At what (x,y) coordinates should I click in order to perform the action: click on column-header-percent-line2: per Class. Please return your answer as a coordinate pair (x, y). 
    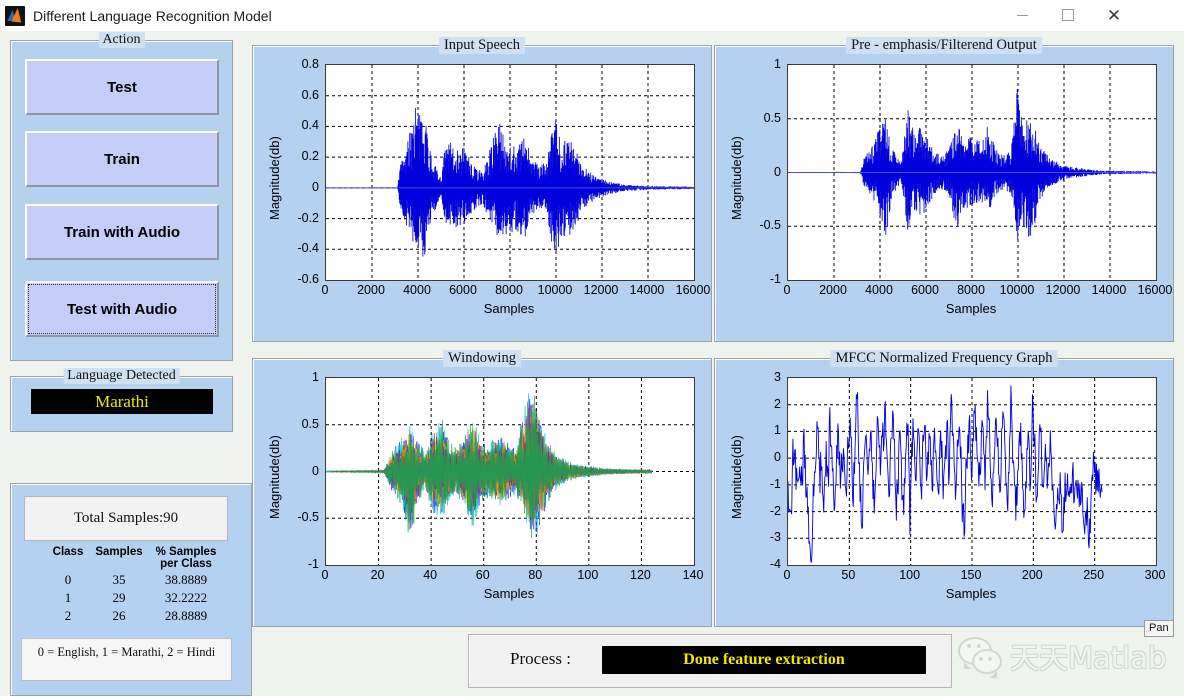
    Looking at the image, I should click on (186, 564).